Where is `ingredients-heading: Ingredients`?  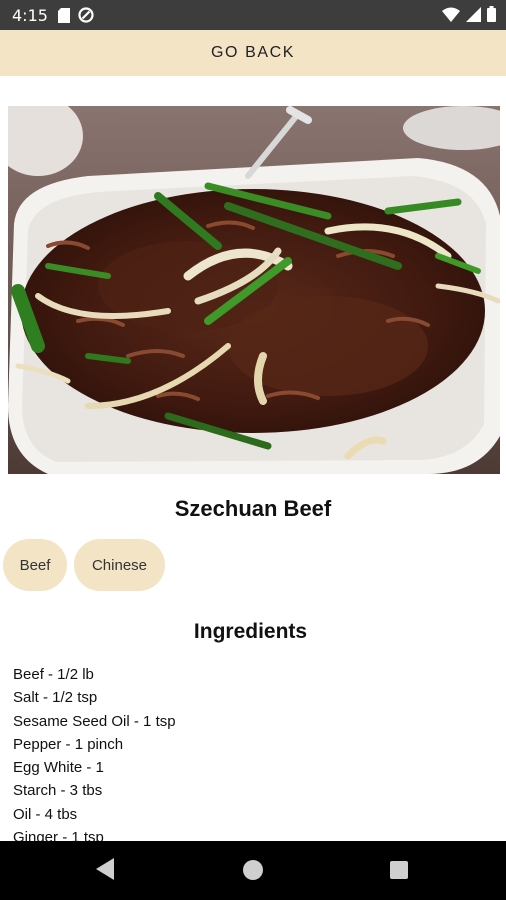
ingredients-heading: Ingredients is located at coordinates (250, 631).